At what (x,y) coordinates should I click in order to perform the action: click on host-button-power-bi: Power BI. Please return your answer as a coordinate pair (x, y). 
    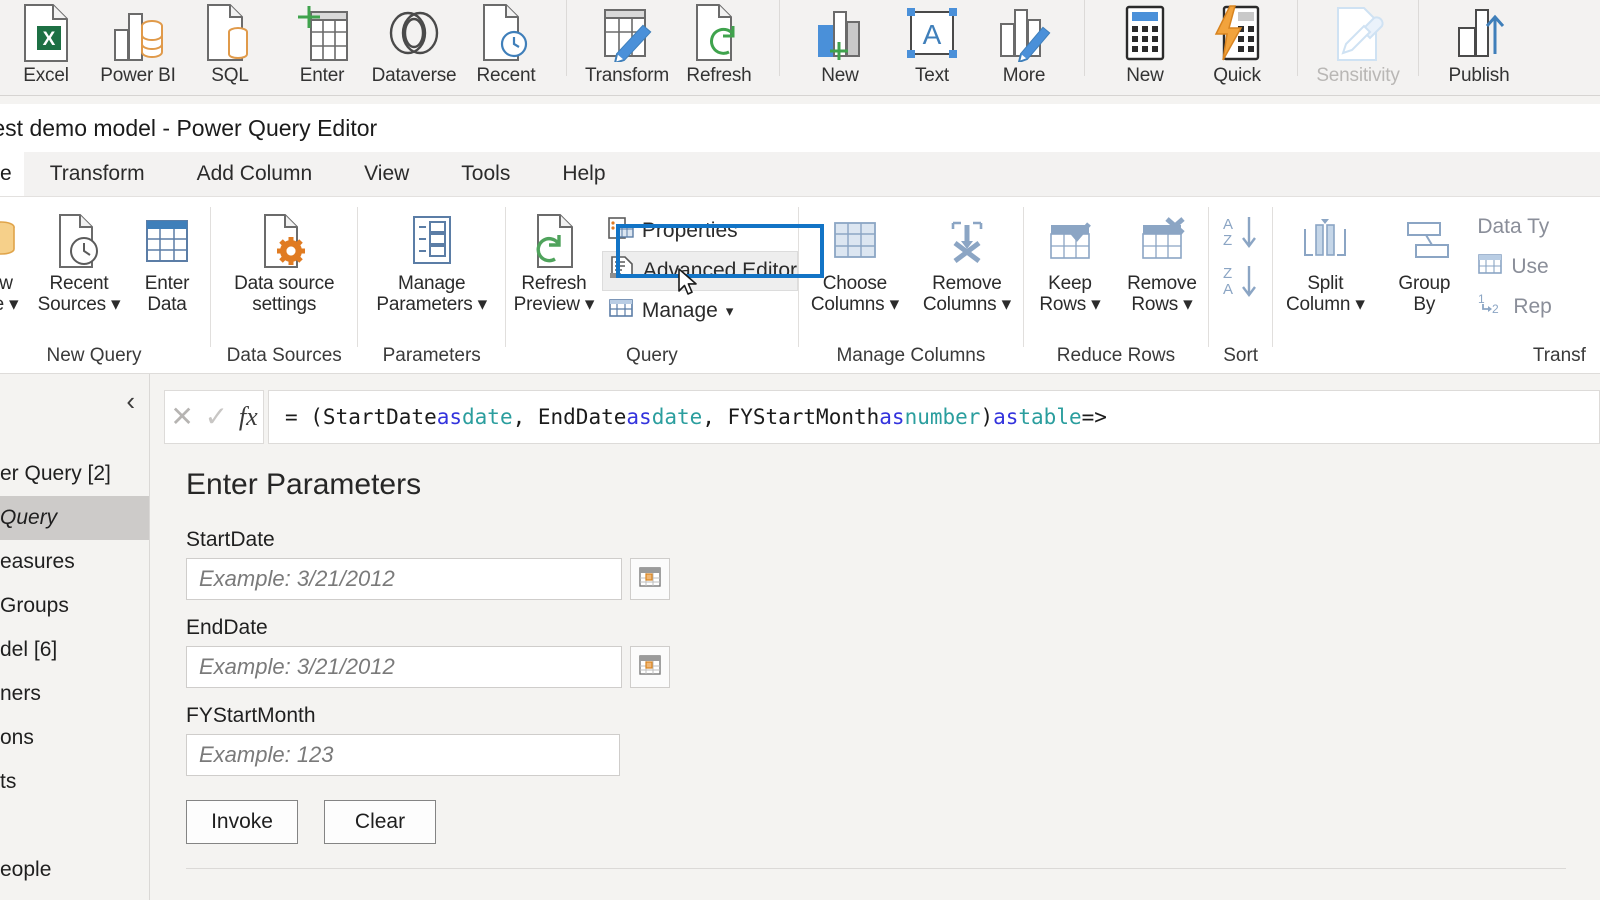
    Looking at the image, I should click on (138, 46).